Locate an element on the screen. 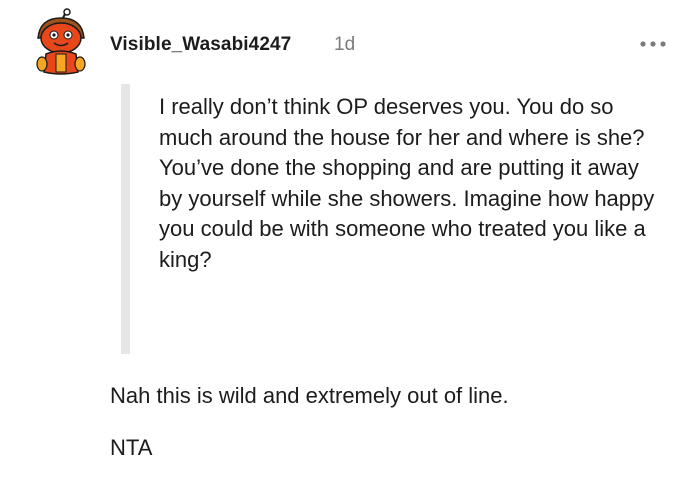 This screenshot has width=700, height=481. blockquote-bar is located at coordinates (125, 219).